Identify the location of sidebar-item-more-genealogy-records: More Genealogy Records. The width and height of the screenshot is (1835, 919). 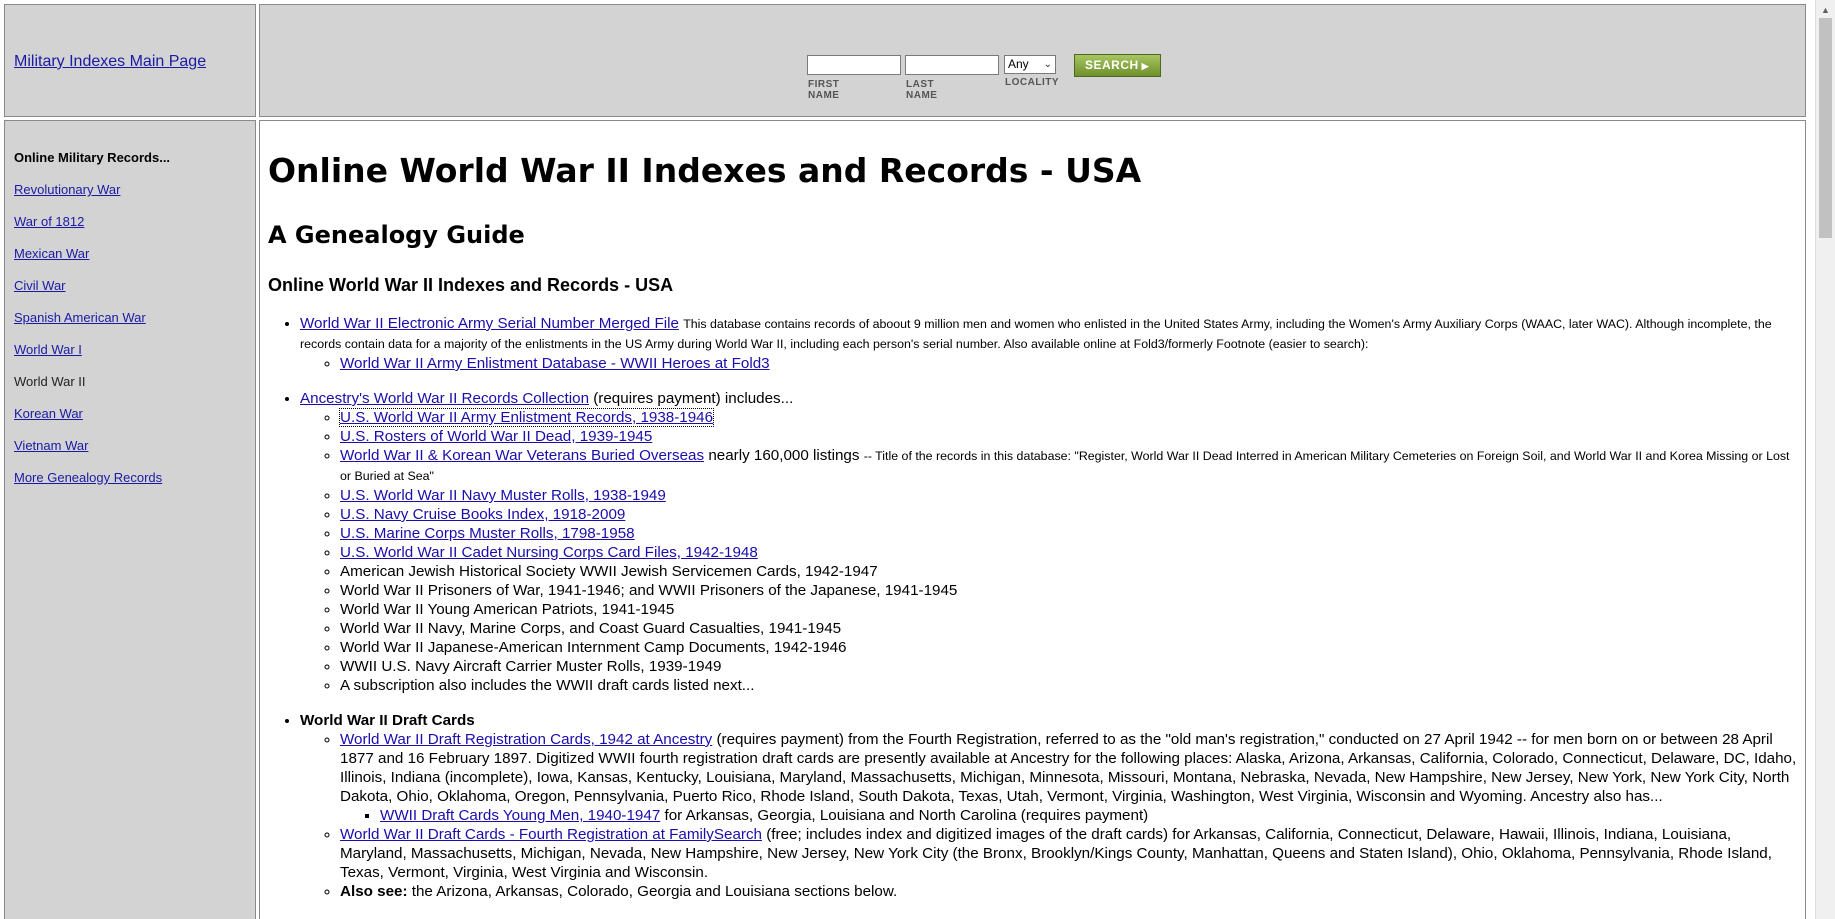
(88, 477).